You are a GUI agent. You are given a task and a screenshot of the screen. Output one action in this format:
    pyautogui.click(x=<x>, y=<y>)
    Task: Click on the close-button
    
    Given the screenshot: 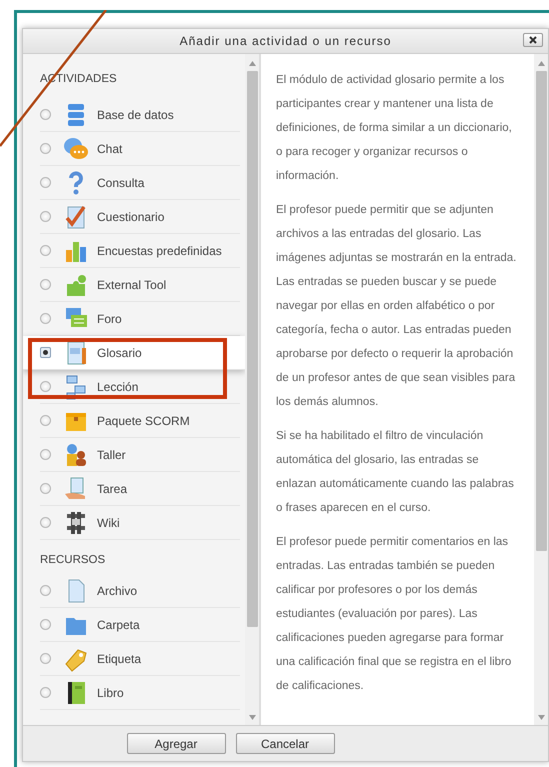 What is the action you would take?
    pyautogui.click(x=533, y=40)
    